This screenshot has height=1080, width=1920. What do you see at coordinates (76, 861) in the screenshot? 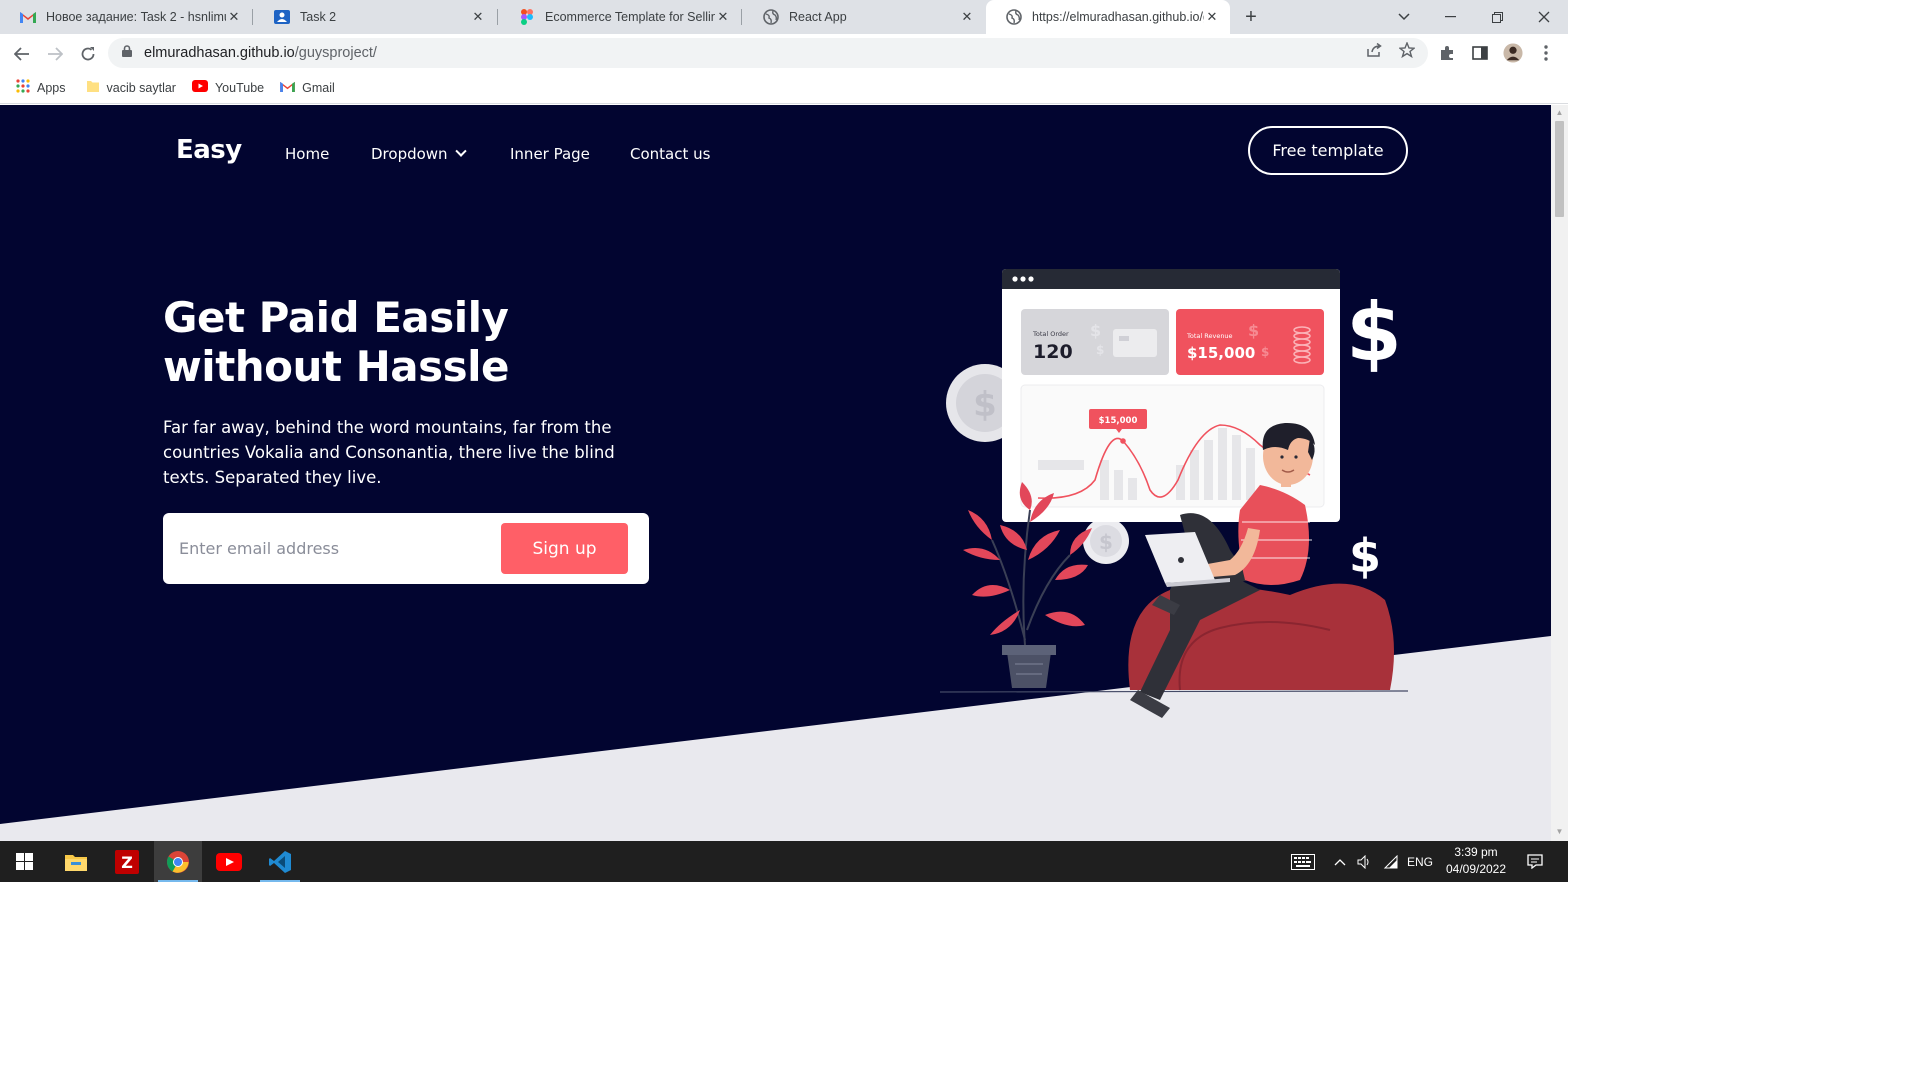
I see `file-explorer-icon` at bounding box center [76, 861].